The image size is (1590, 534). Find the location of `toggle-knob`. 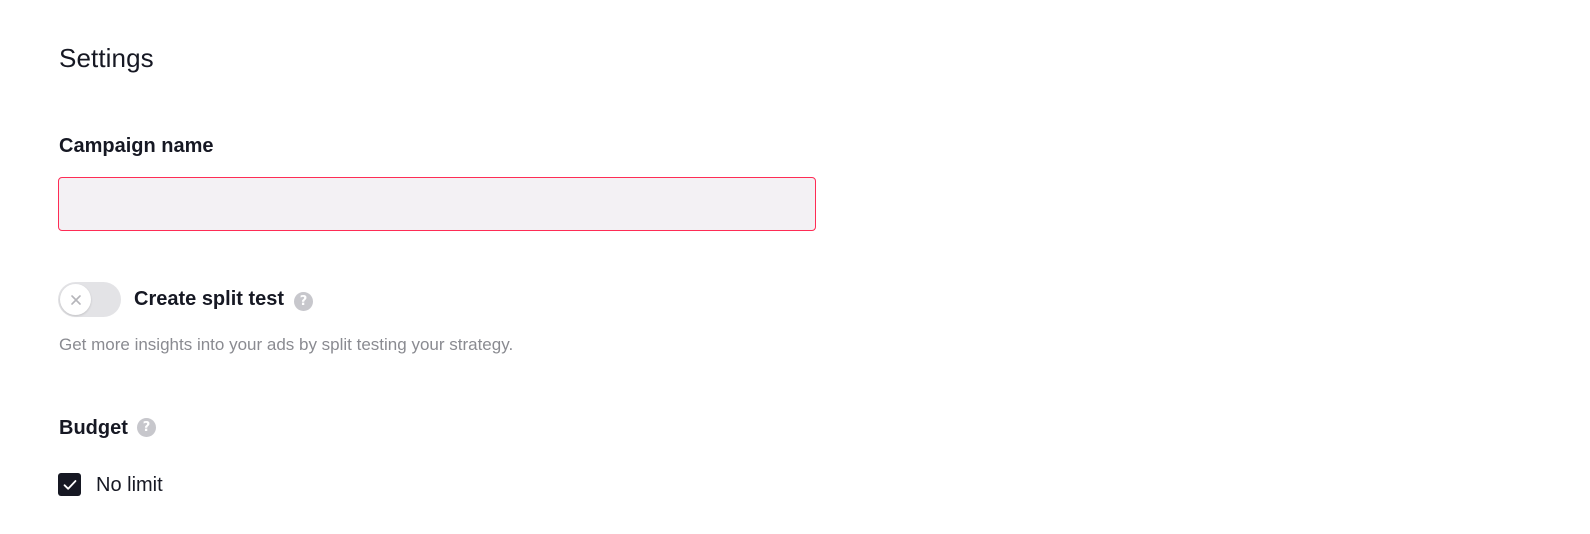

toggle-knob is located at coordinates (75, 299).